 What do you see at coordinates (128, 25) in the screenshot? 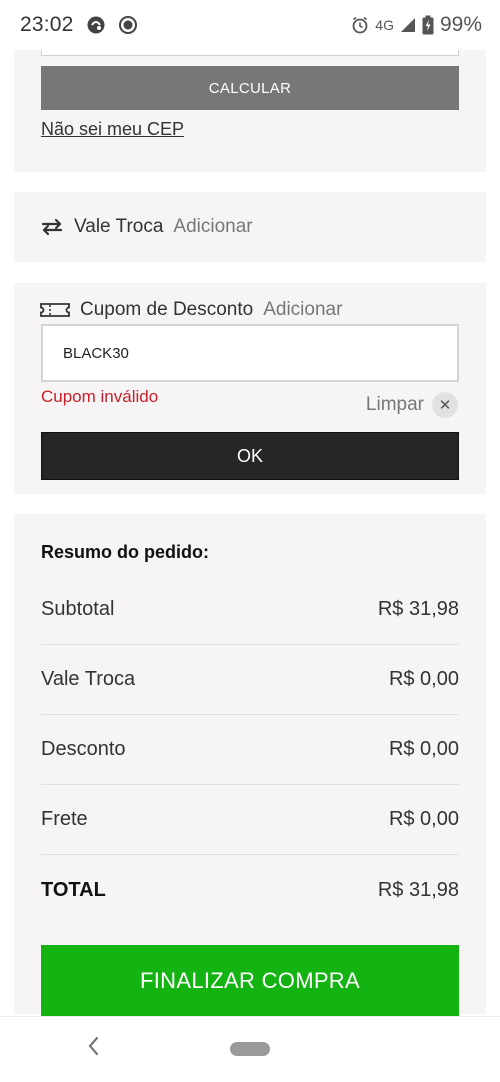
I see `record-icon` at bounding box center [128, 25].